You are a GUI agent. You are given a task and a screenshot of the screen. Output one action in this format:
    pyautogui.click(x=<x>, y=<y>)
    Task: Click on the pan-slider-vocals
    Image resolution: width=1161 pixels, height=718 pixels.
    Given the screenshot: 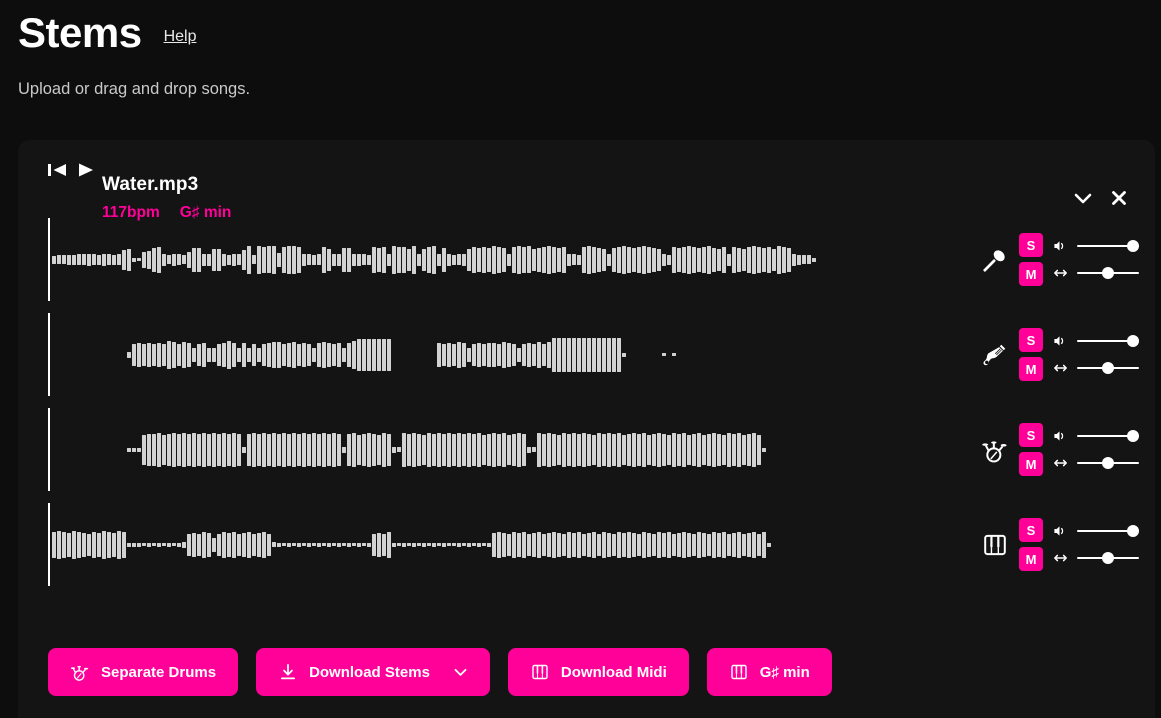 What is the action you would take?
    pyautogui.click(x=1108, y=273)
    